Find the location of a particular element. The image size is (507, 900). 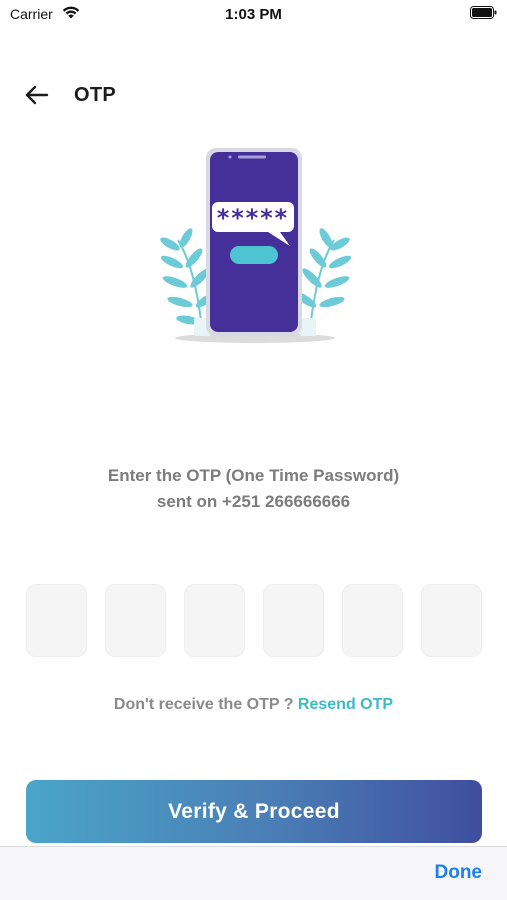

keyboard-toolbar: Done is located at coordinates (253, 873).